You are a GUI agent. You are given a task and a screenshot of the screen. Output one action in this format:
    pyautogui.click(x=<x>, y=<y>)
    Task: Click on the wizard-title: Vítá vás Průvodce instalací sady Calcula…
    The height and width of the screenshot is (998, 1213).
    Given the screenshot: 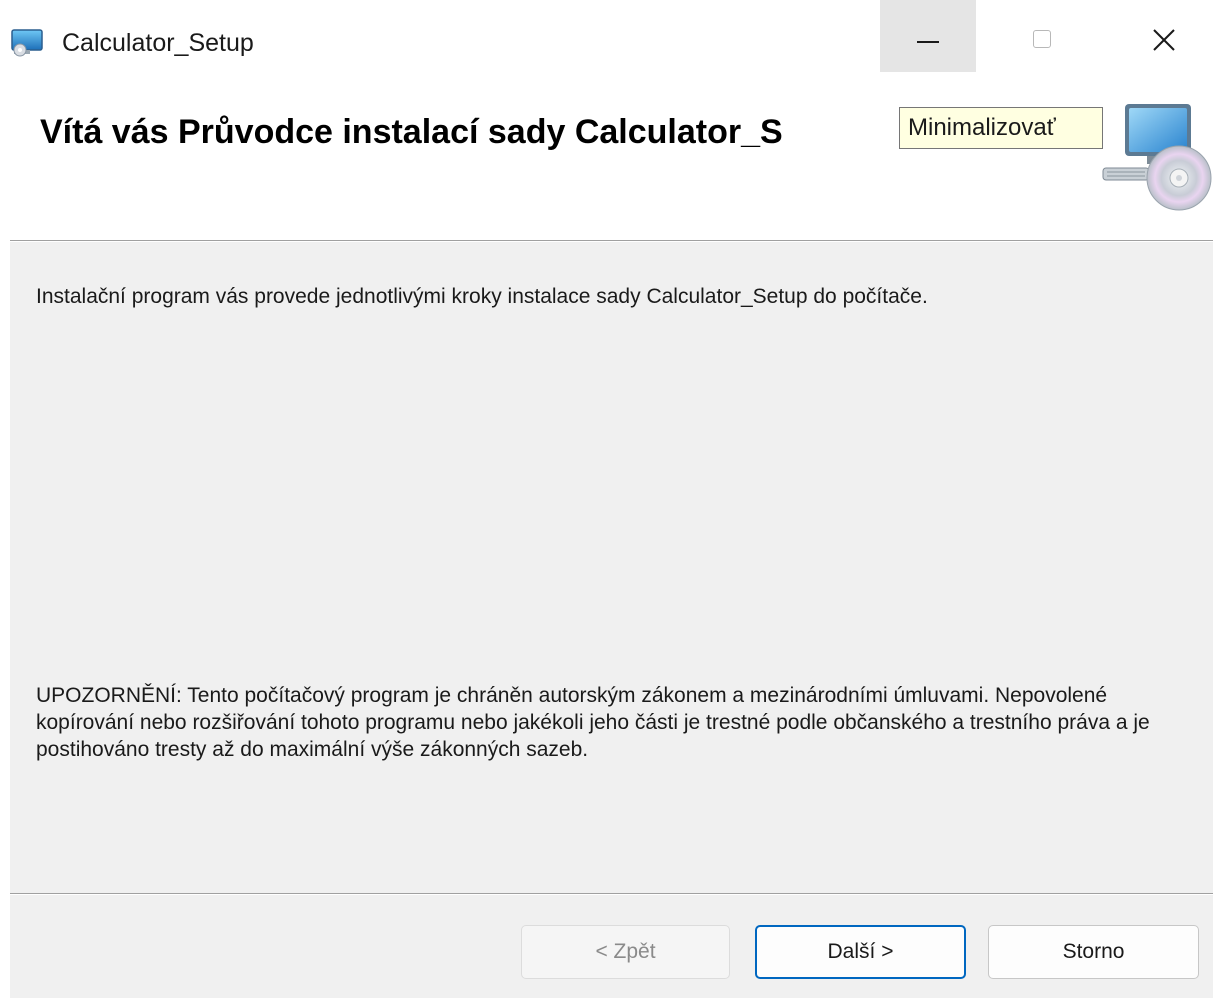 What is the action you would take?
    pyautogui.click(x=411, y=132)
    